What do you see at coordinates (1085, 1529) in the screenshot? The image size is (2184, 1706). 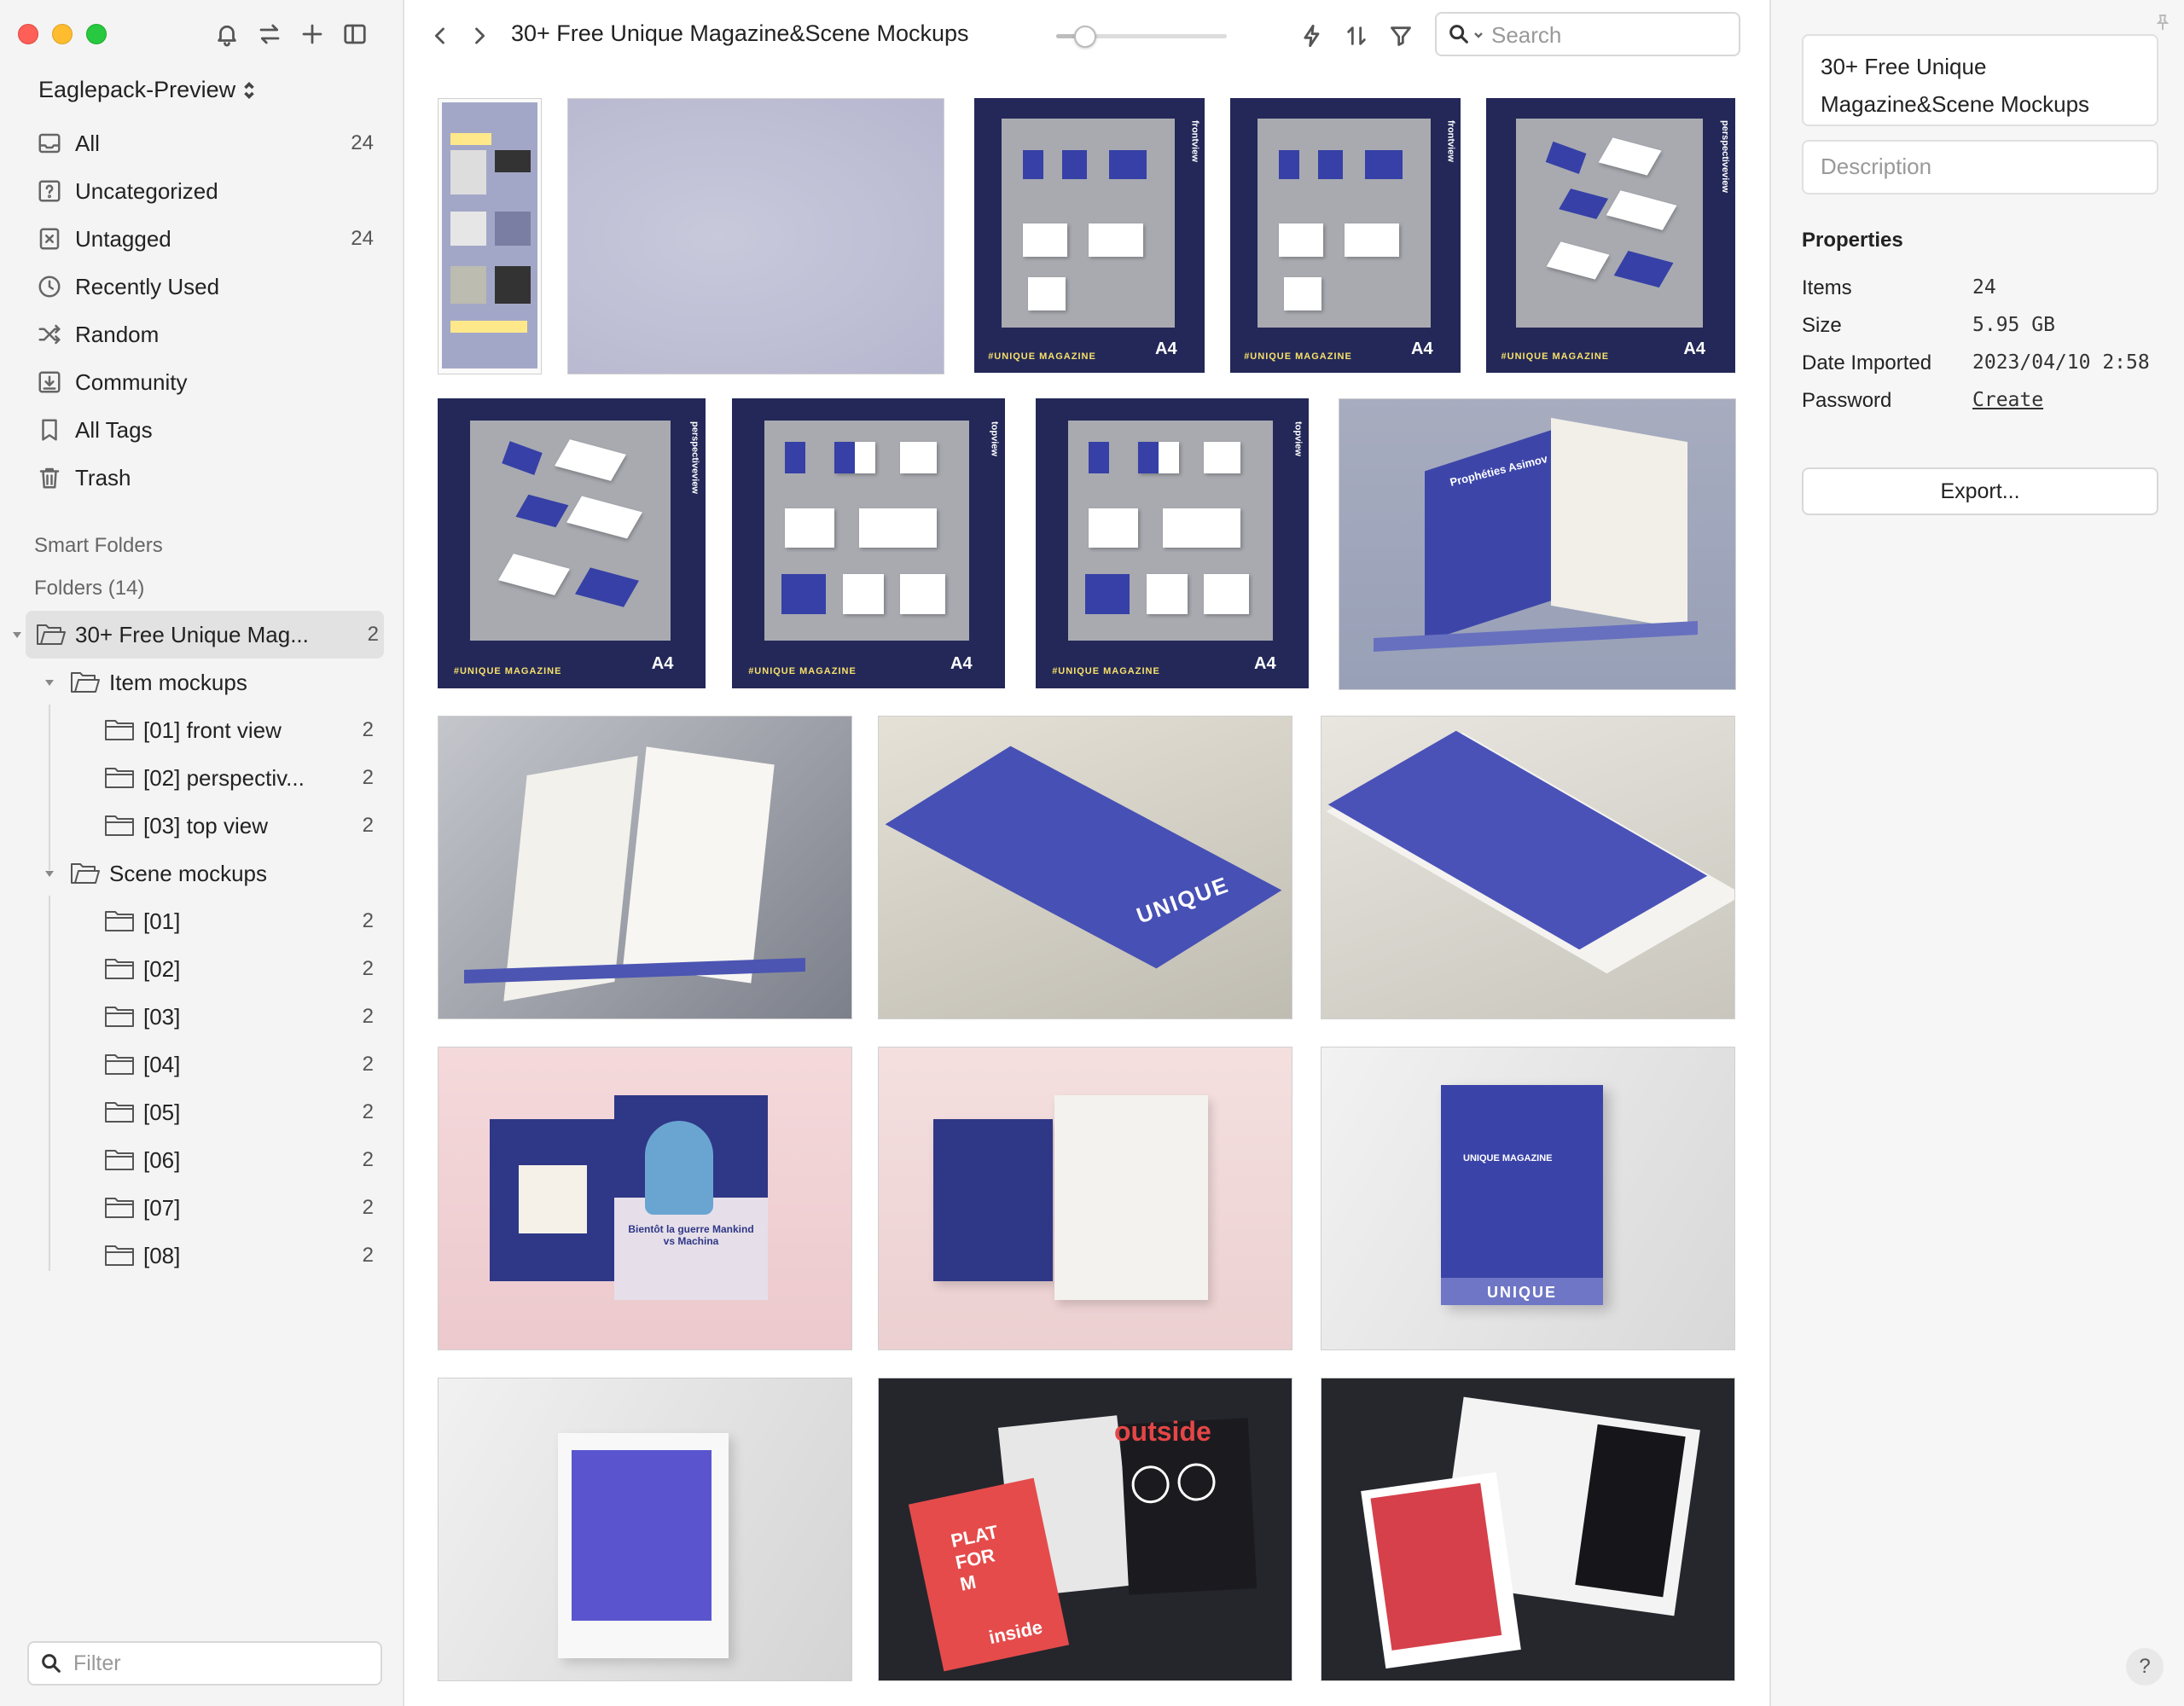 I see `thumbnail-scene-outside: outside PLATFORM inside` at bounding box center [1085, 1529].